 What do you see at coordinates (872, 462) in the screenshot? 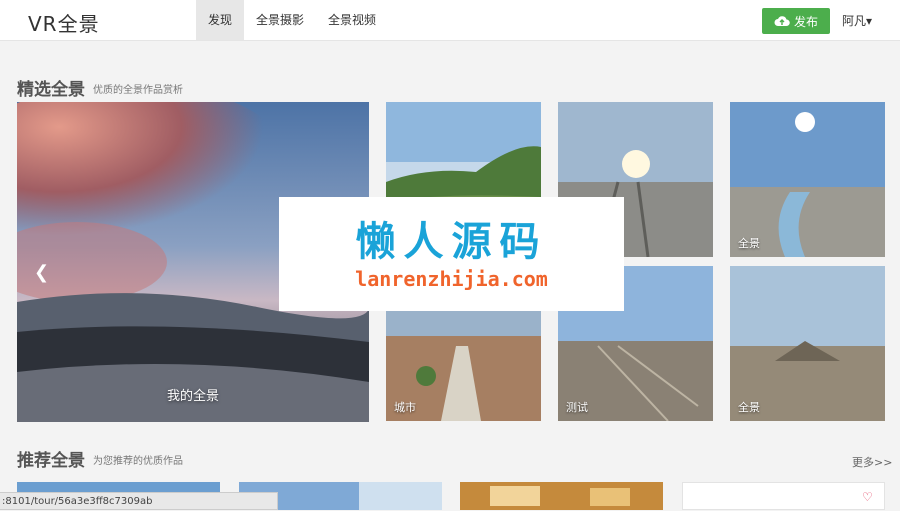
I see `more-link: 更多>>` at bounding box center [872, 462].